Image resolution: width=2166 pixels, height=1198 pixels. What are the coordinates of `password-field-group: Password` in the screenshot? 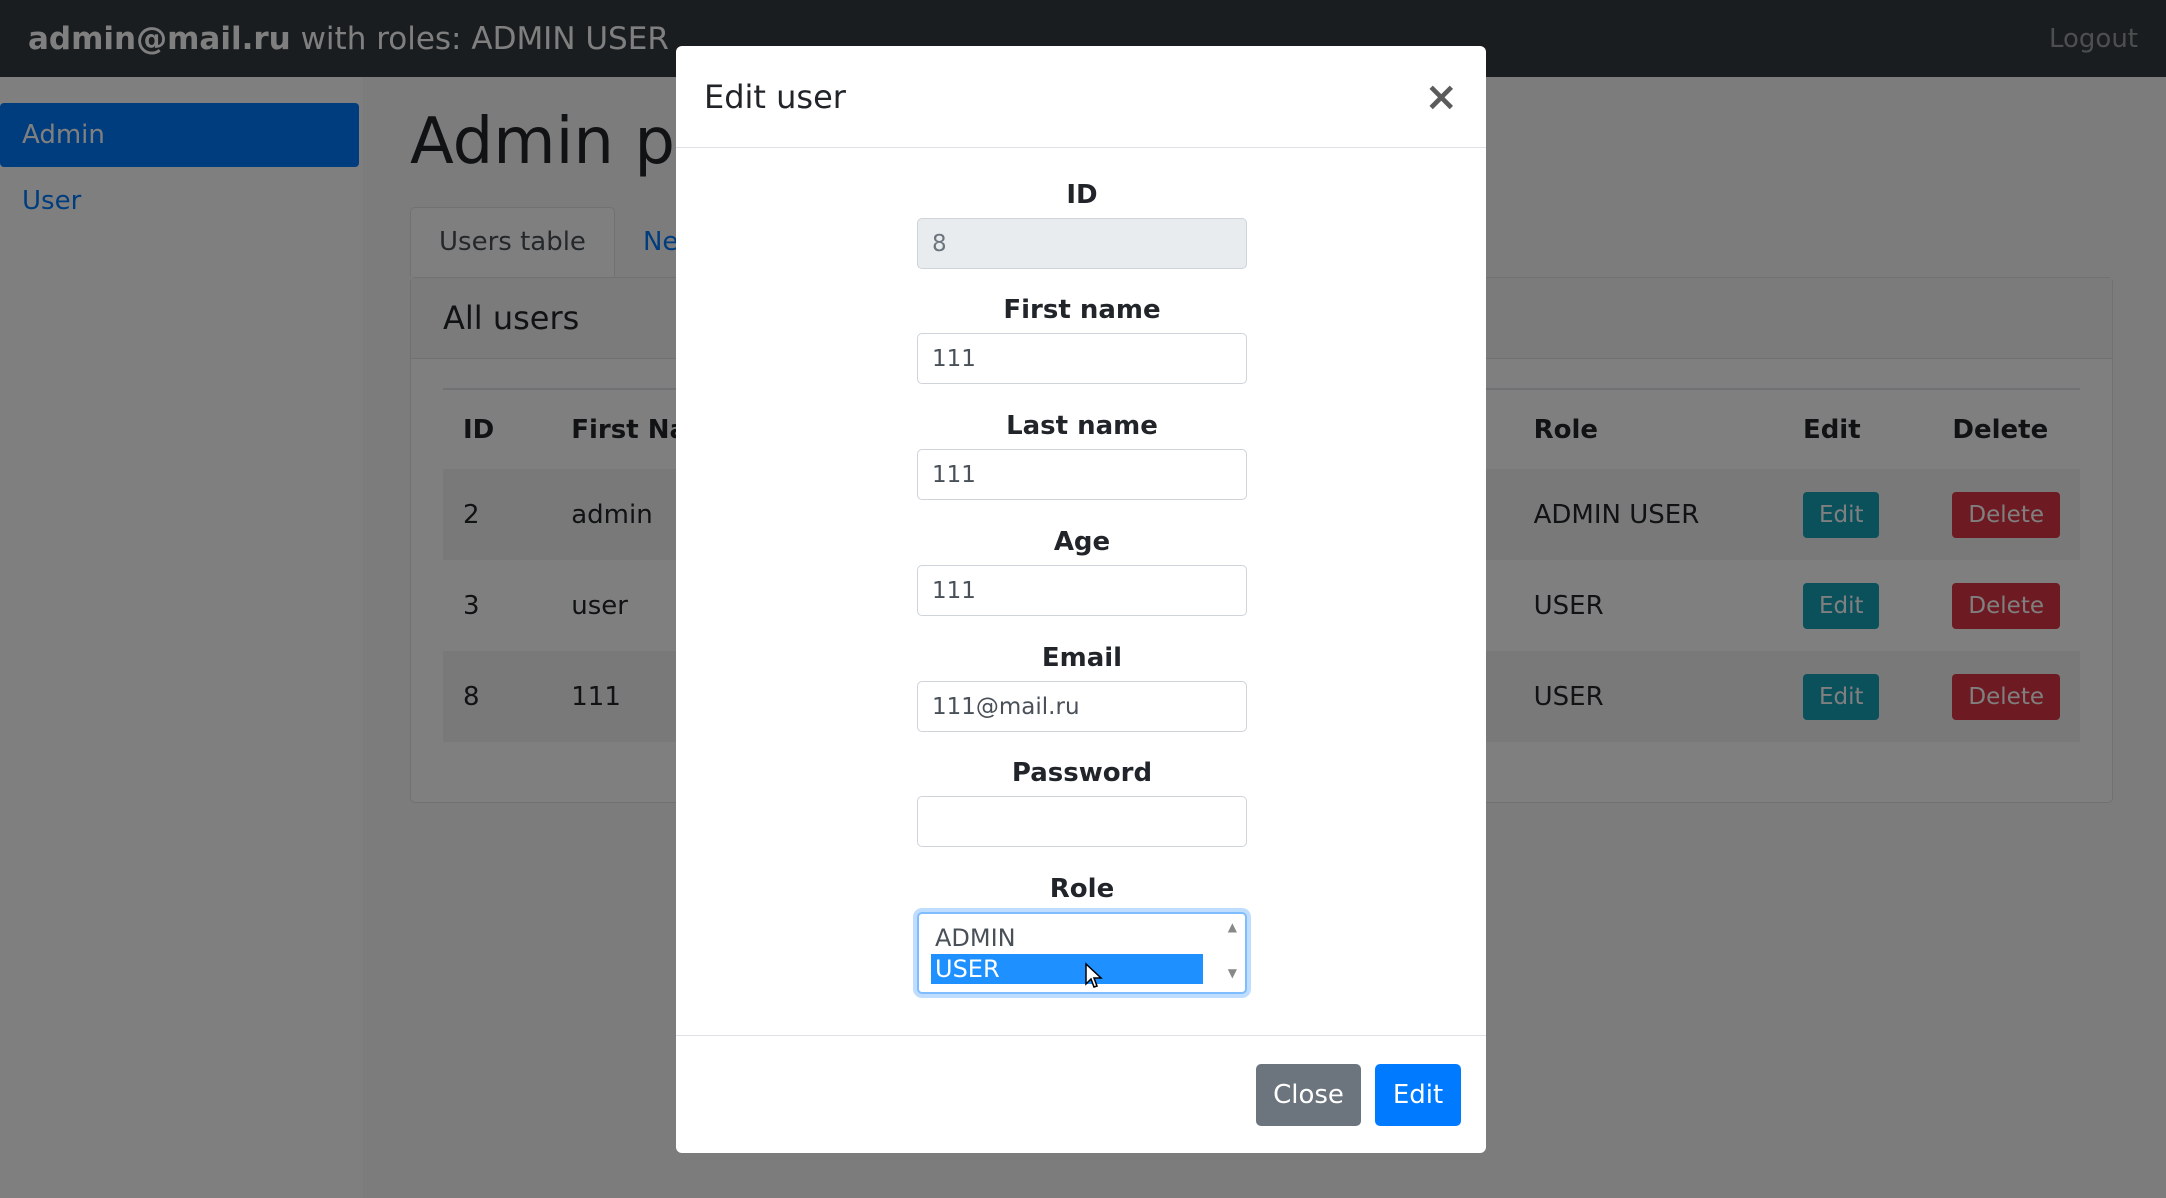 It's located at (1082, 801).